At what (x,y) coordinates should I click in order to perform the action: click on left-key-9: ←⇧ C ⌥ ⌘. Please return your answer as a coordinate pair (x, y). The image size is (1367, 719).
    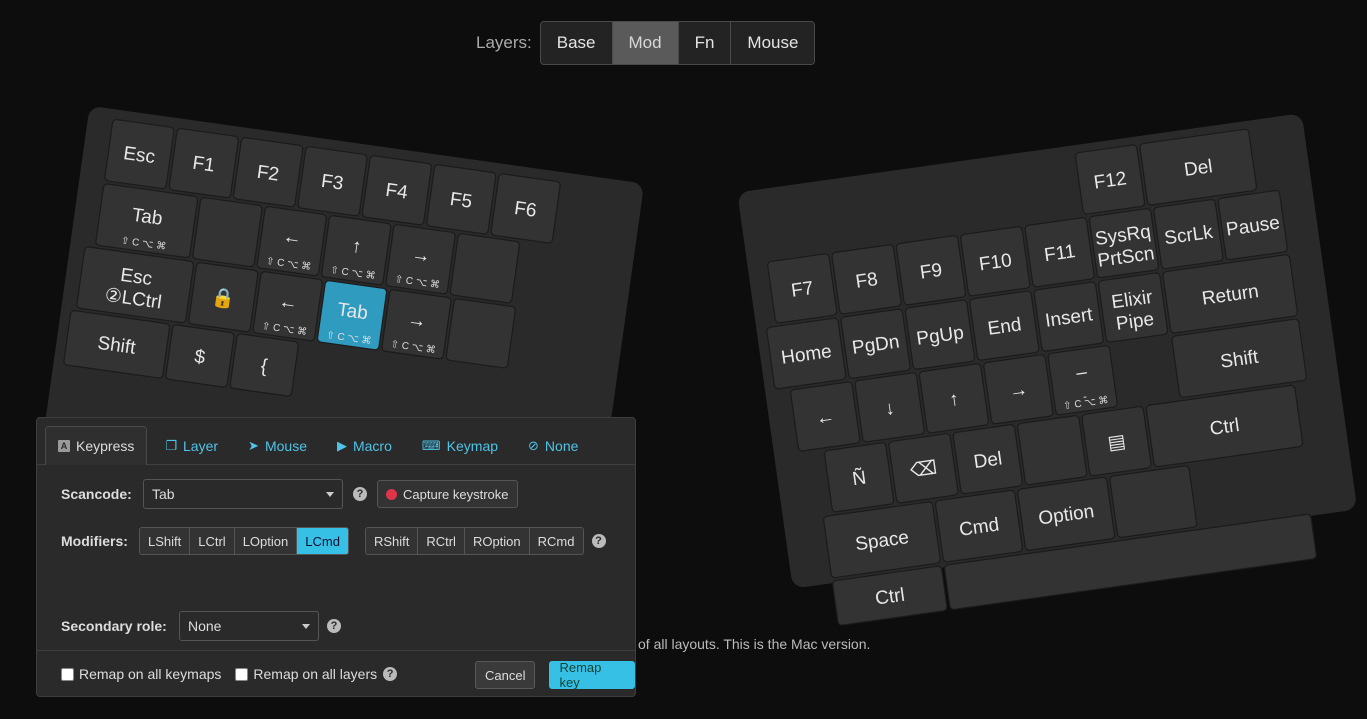
    Looking at the image, I should click on (291, 241).